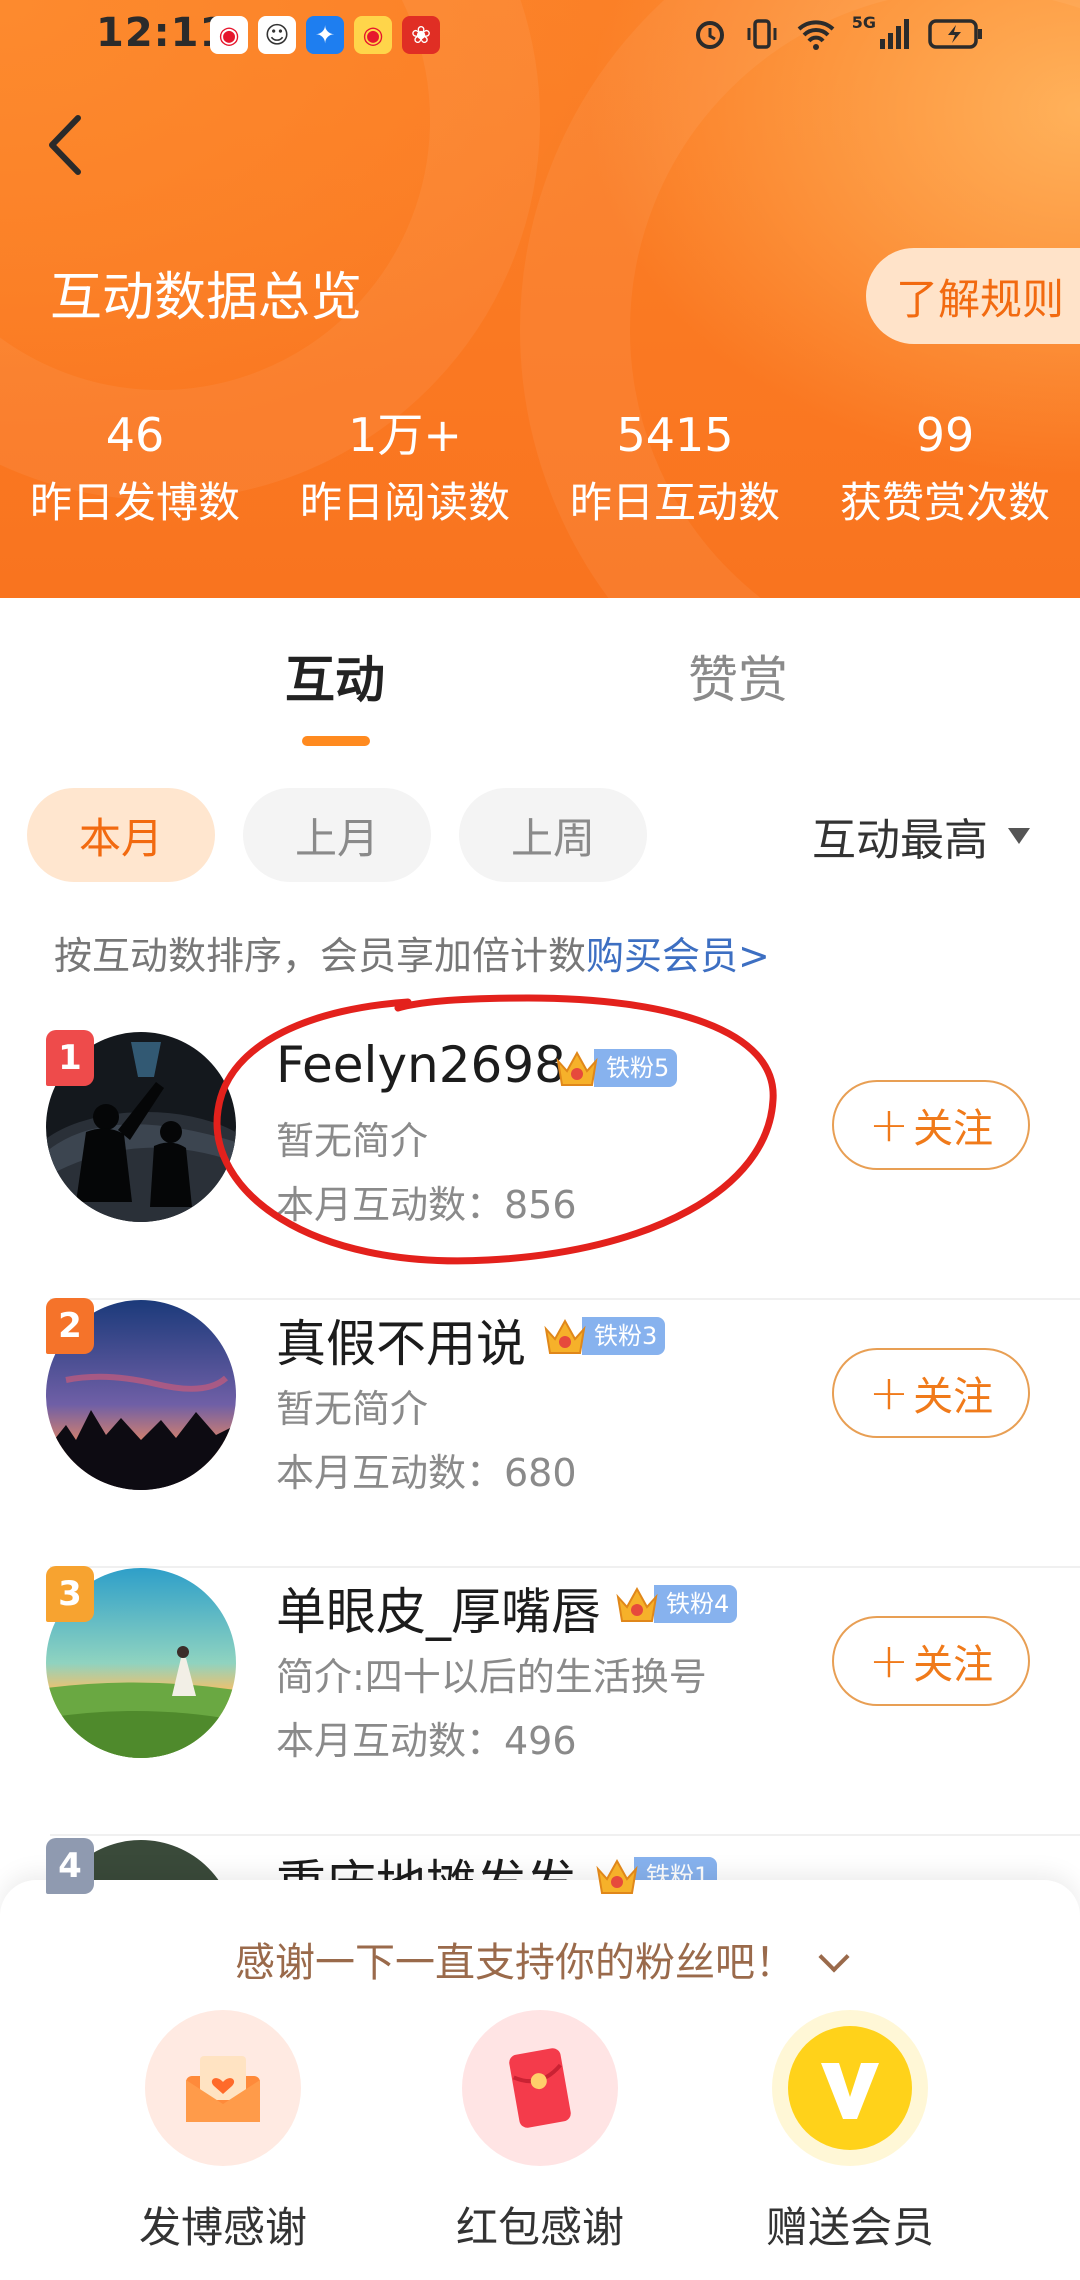 The image size is (1080, 2280). I want to click on system-icons: 5G, so click(838, 32).